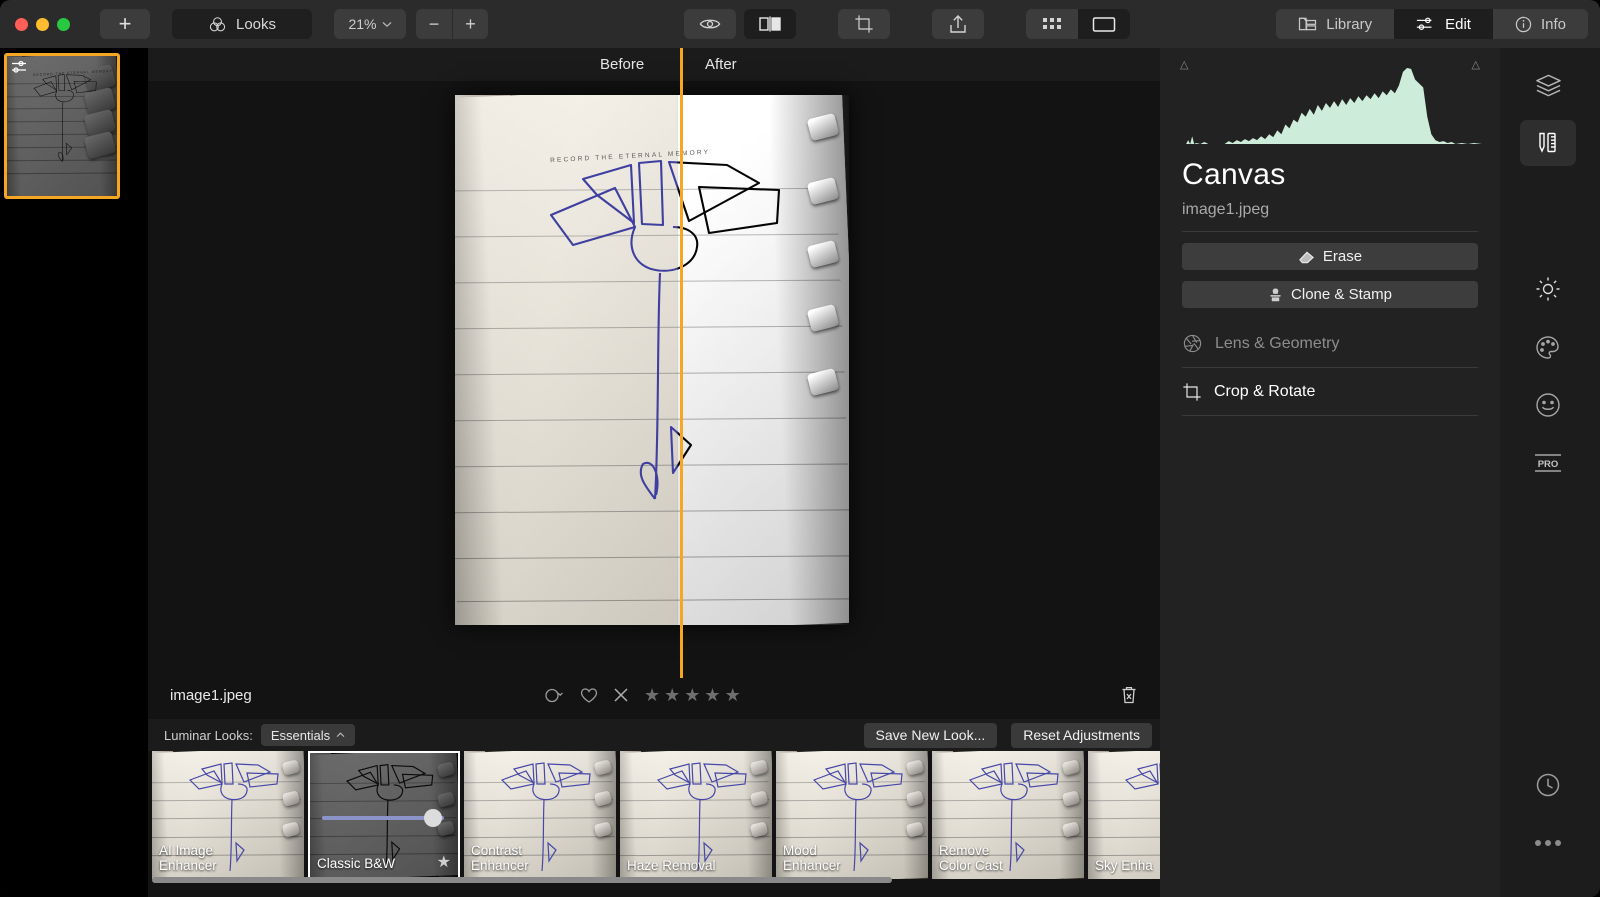  What do you see at coordinates (652, 695) in the screenshot?
I see `star-1: ★` at bounding box center [652, 695].